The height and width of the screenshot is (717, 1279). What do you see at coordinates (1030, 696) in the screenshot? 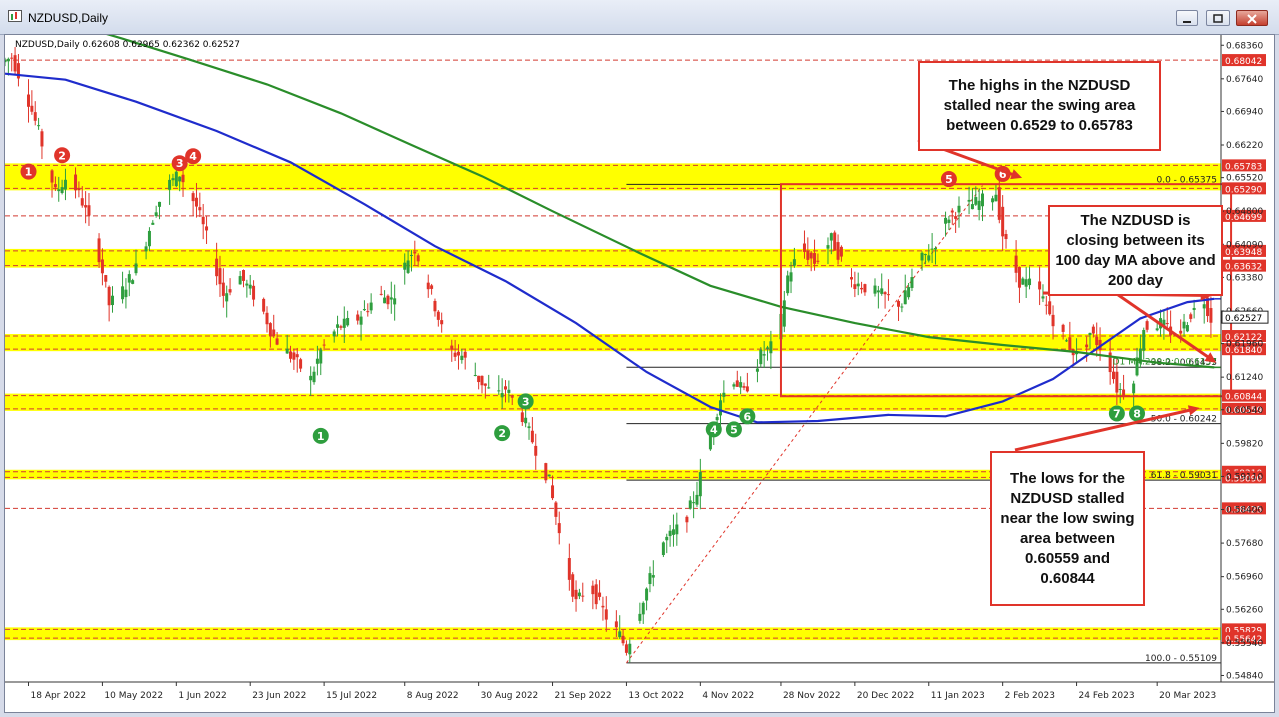
I see `x-tick-label: 2 Feb 2023` at bounding box center [1030, 696].